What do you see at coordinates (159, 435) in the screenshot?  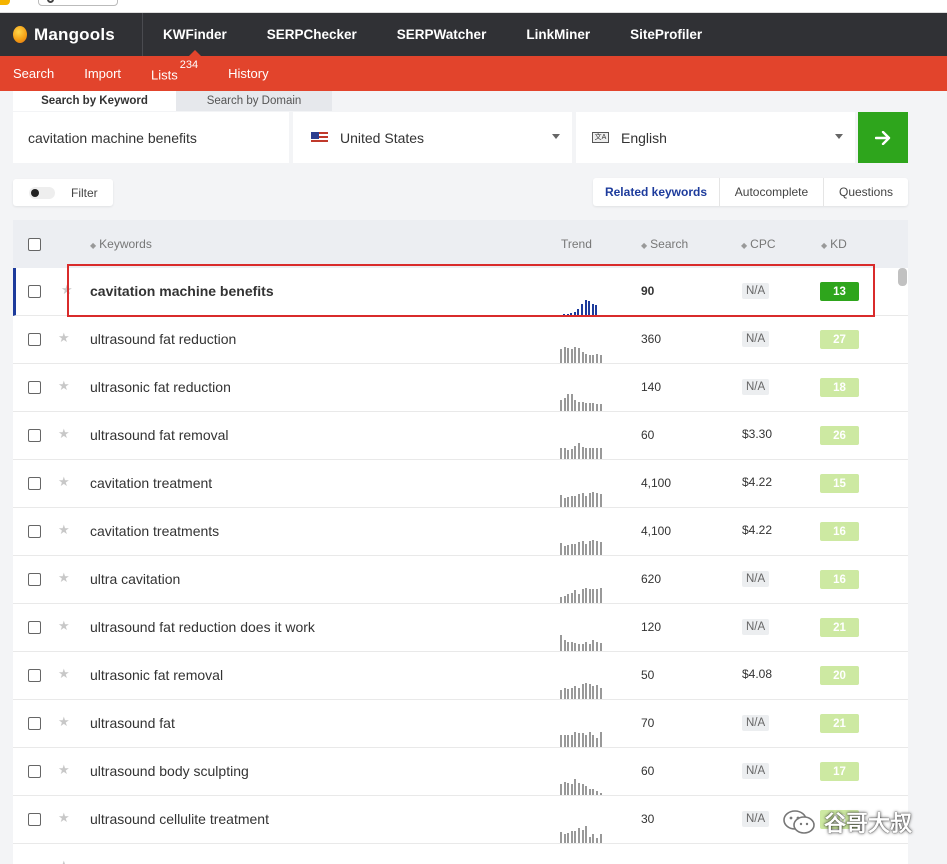 I see `keyword-cell: ultrasound fat removal` at bounding box center [159, 435].